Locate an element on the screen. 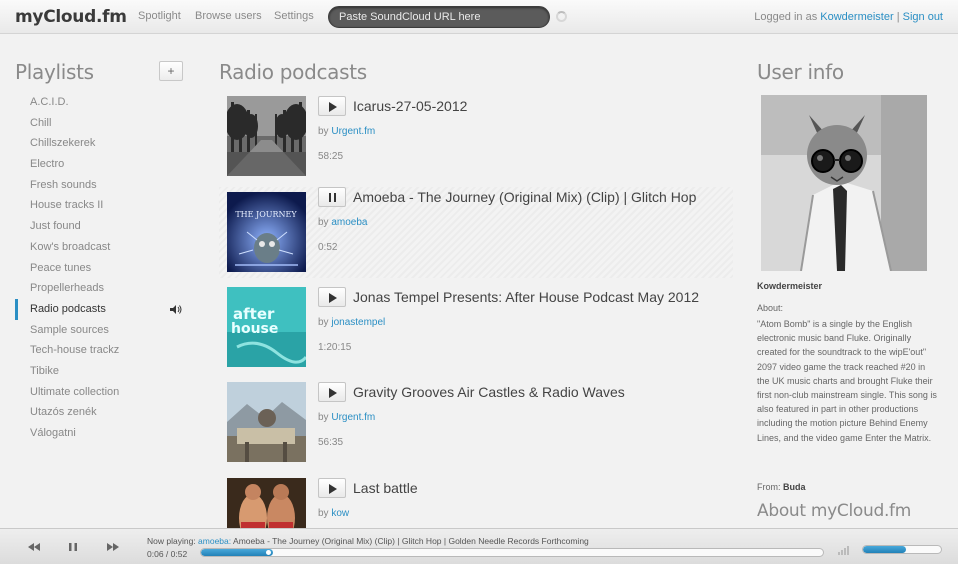 The width and height of the screenshot is (958, 564). nav-browse-users: Browse users is located at coordinates (228, 16).